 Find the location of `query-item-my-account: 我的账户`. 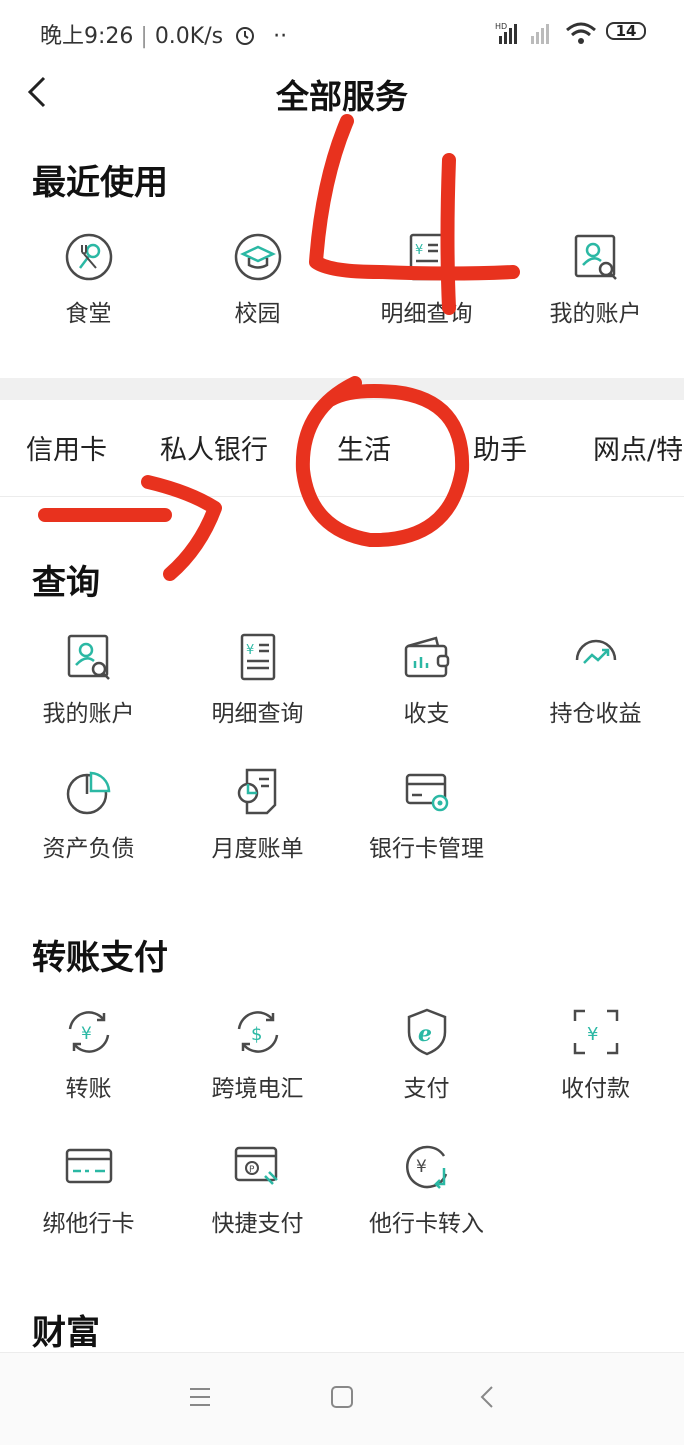

query-item-my-account: 我的账户 is located at coordinates (88, 679).